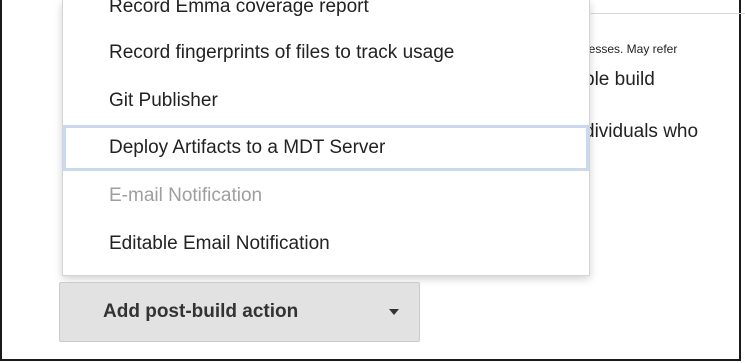 The image size is (745, 363). Describe the element at coordinates (201, 311) in the screenshot. I see `add-post-build-action-label: Add post-build action` at that location.